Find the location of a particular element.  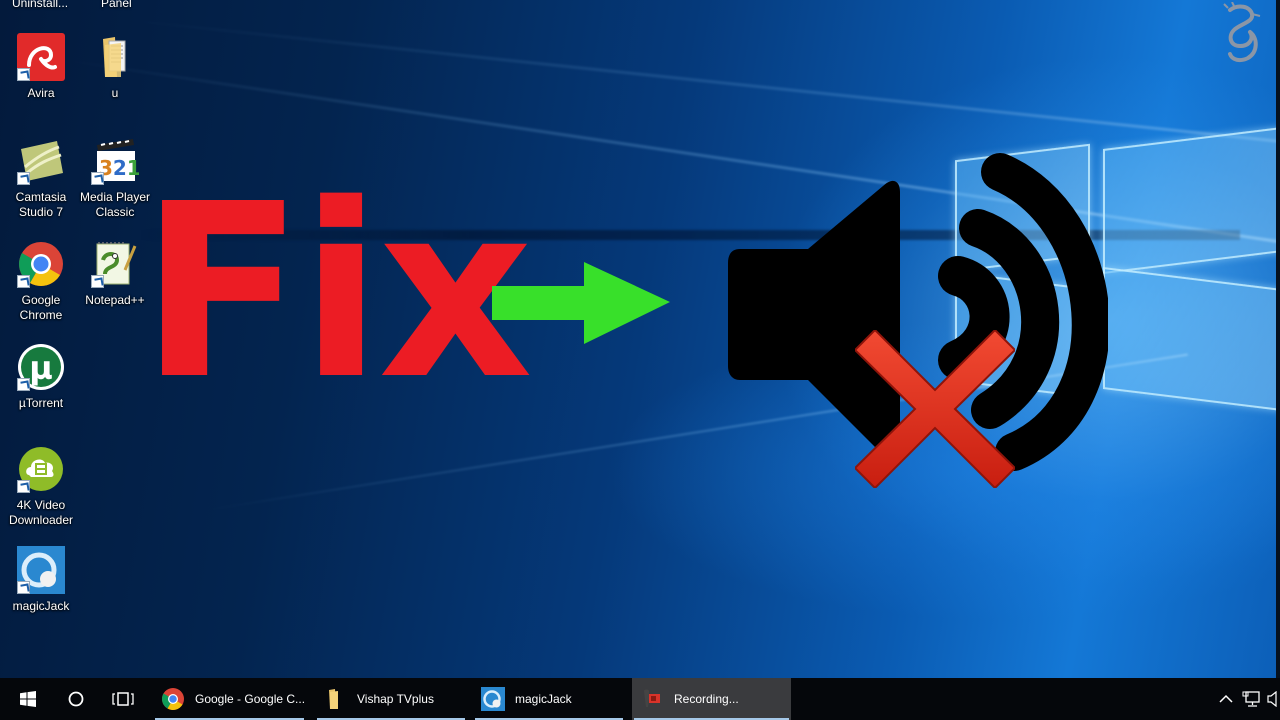

windows-start-icon is located at coordinates (28, 699).